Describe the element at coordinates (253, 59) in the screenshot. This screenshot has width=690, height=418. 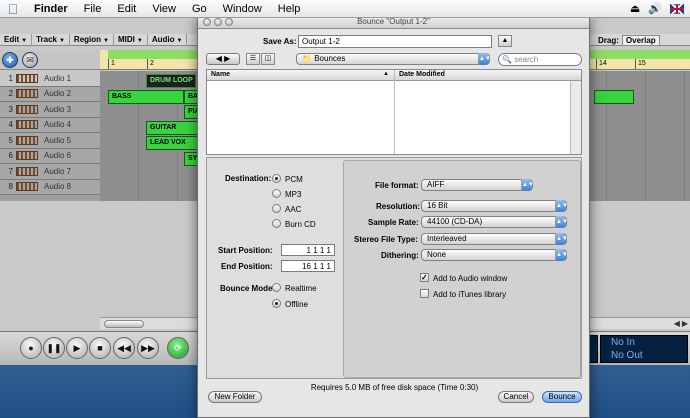
I see `list-view-icon: ☰` at that location.